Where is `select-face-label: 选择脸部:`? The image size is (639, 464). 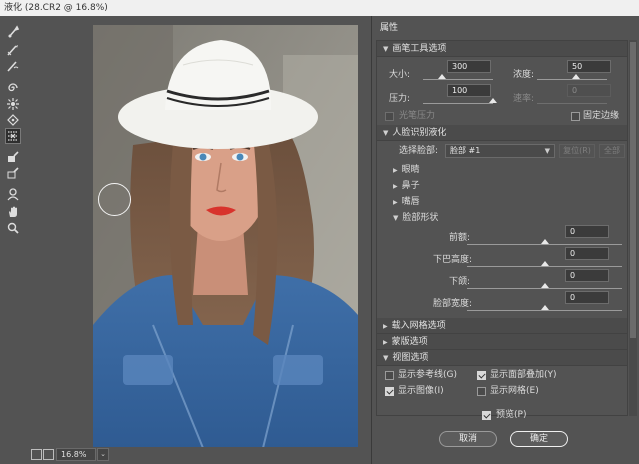
select-face-label: 选择脸部: is located at coordinates (419, 151).